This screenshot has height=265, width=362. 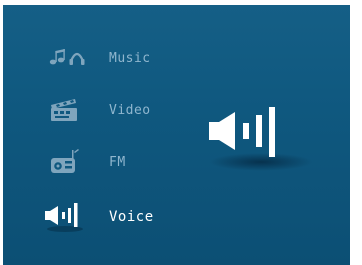 What do you see at coordinates (65, 217) in the screenshot?
I see `voice-icon` at bounding box center [65, 217].